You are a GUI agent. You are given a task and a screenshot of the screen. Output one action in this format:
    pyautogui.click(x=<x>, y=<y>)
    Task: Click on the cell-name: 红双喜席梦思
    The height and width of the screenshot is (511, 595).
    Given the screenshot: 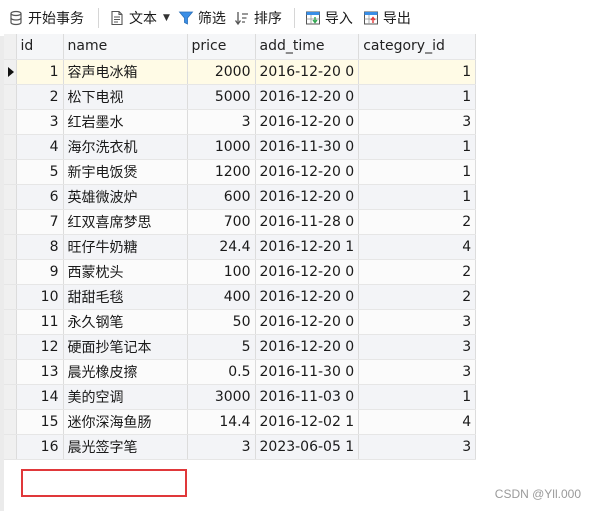 What is the action you would take?
    pyautogui.click(x=125, y=222)
    